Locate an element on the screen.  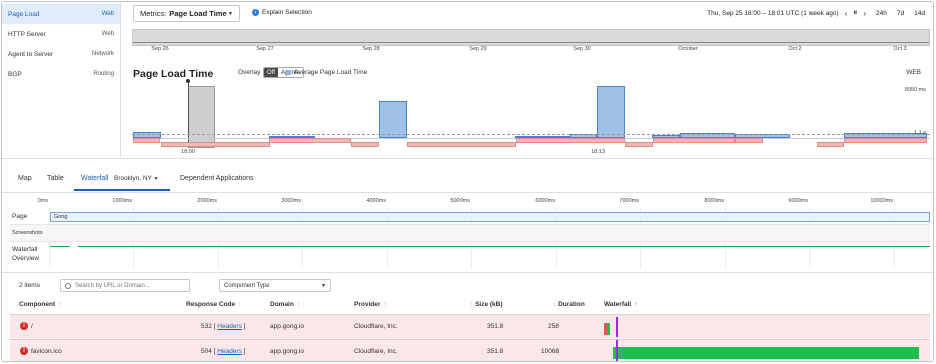
range-24h-button: 24h is located at coordinates (881, 13).